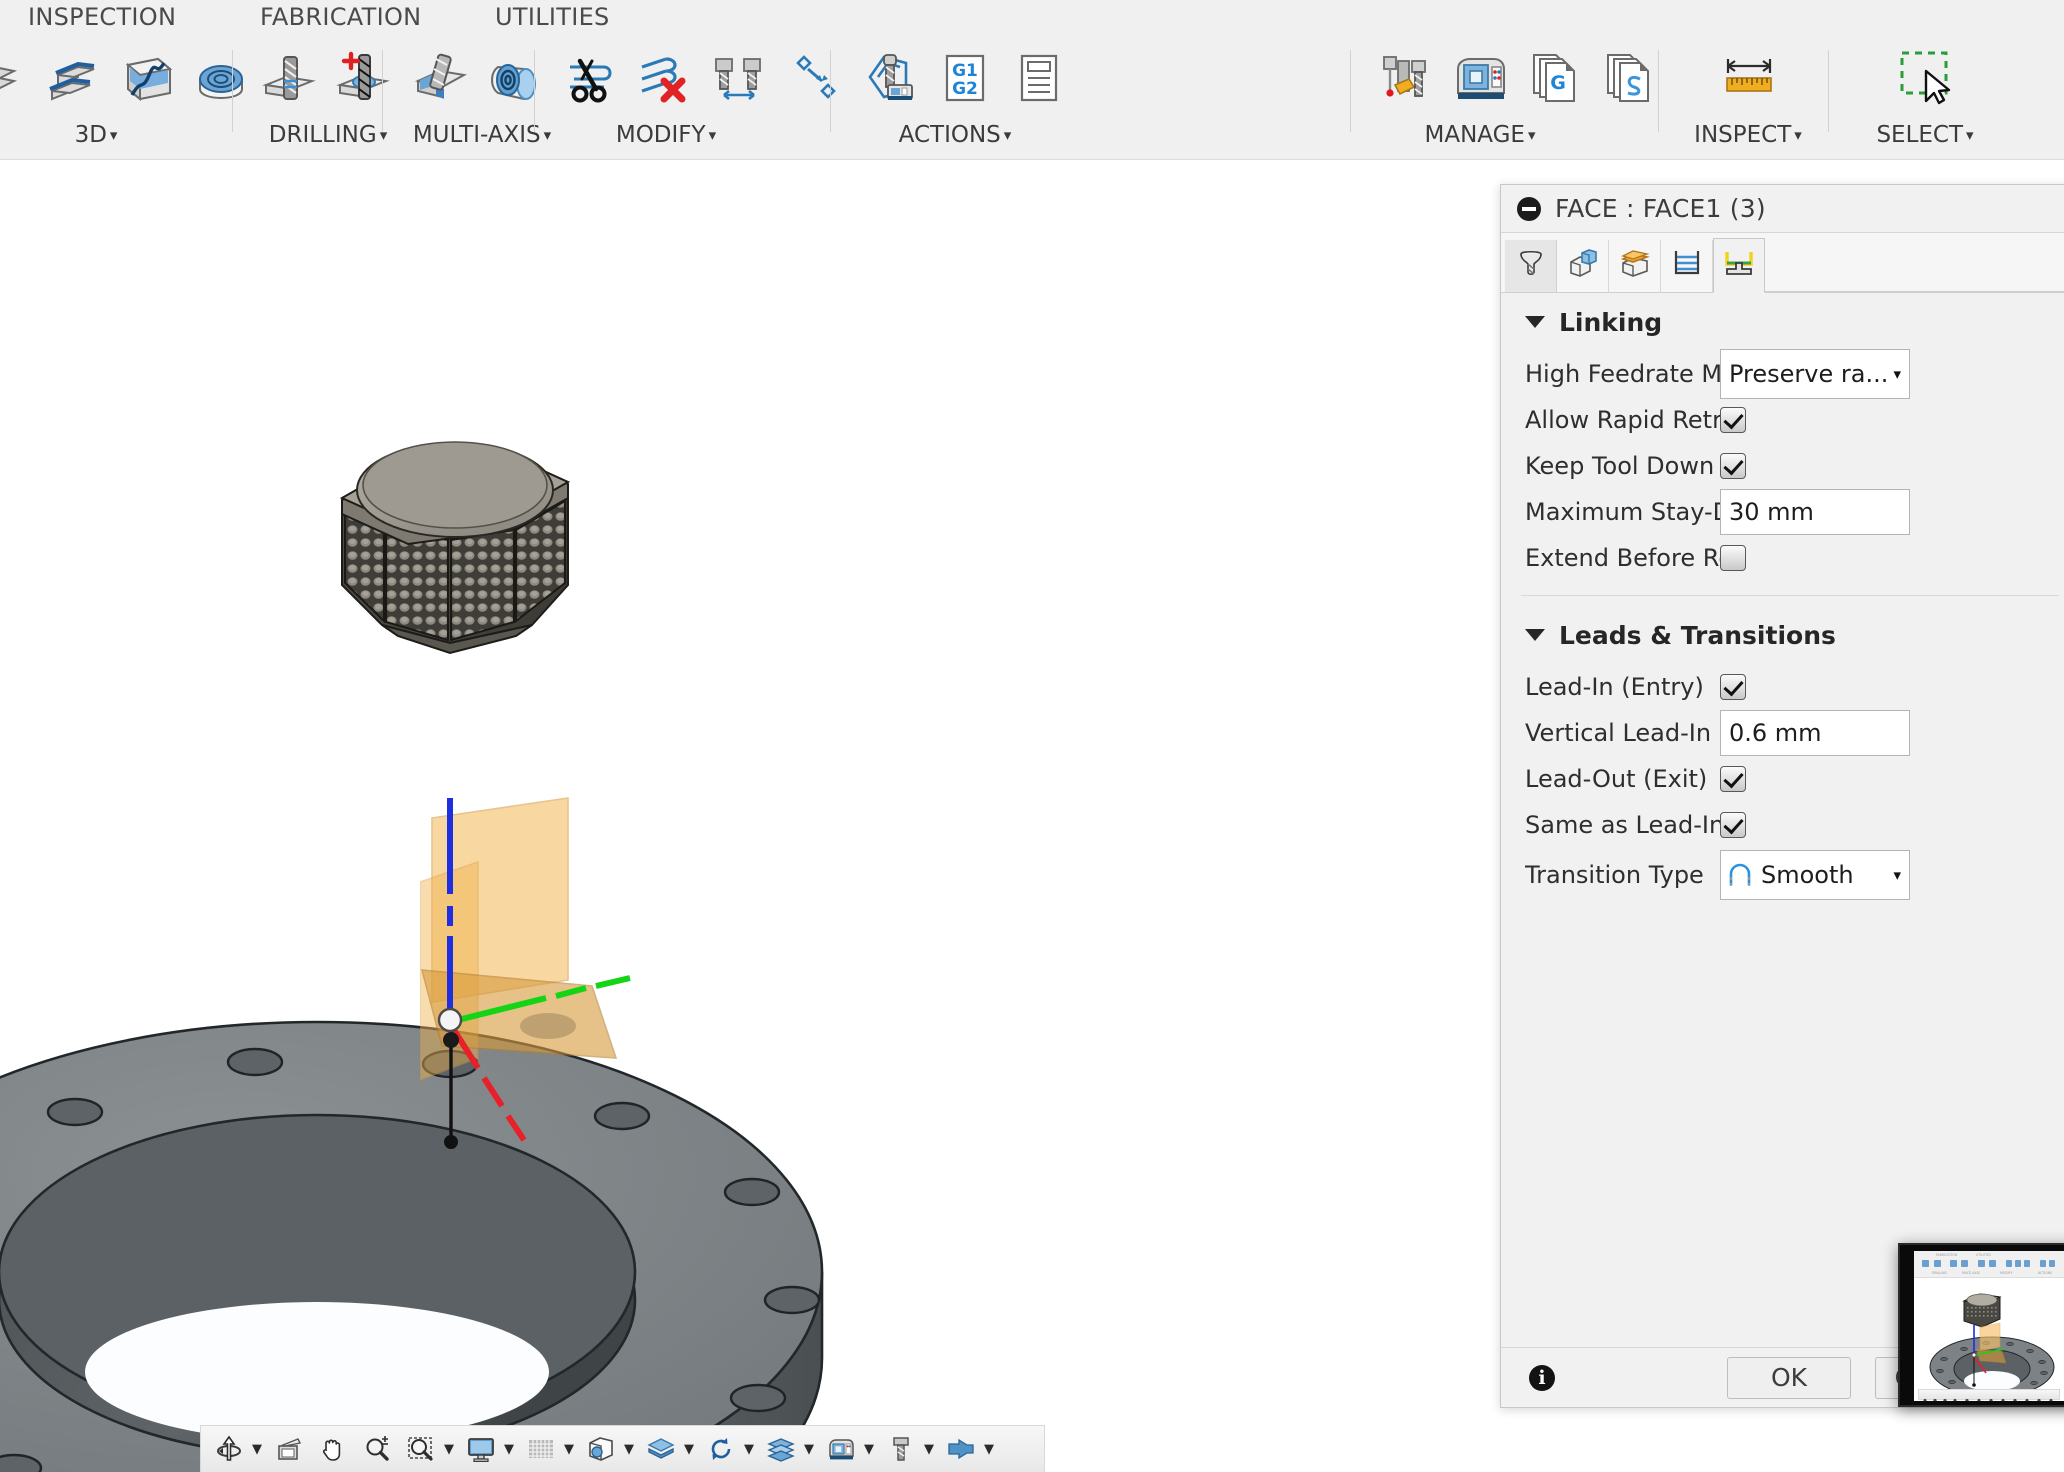  Describe the element at coordinates (147, 78) in the screenshot. I see `pocket-clearing-icon` at that location.